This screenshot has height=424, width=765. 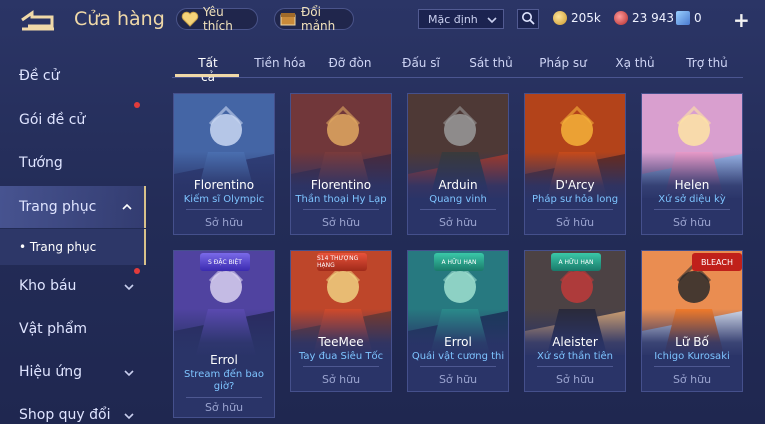 I want to click on sidebar-item-recommended: Đề cử, so click(x=73, y=76).